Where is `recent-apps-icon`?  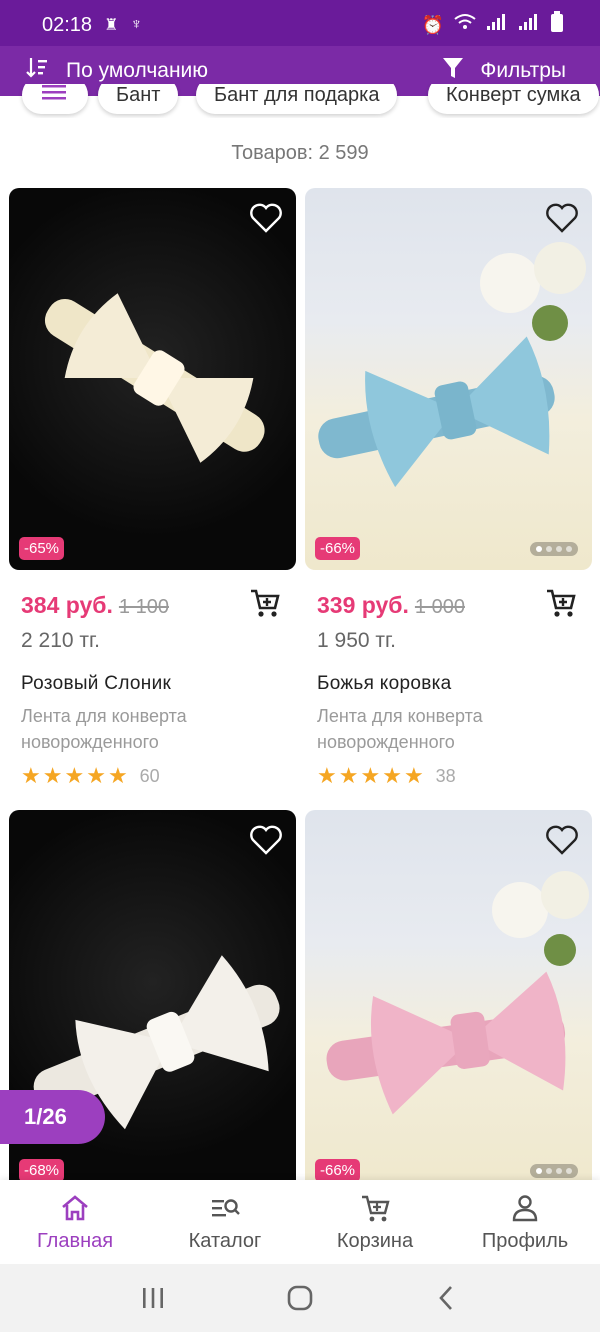
recent-apps-icon is located at coordinates (153, 1298).